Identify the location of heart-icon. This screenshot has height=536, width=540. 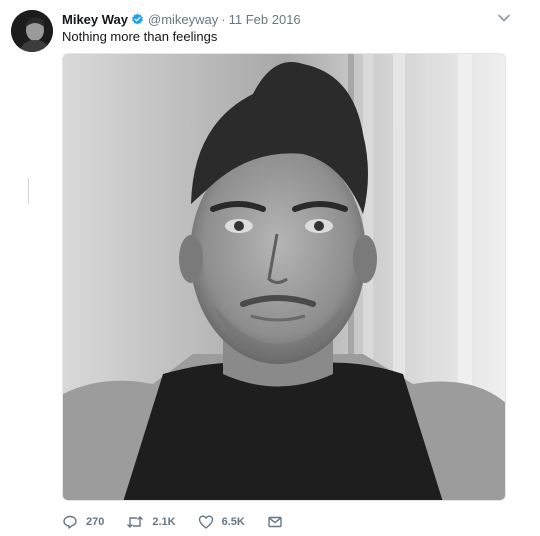
(205, 522).